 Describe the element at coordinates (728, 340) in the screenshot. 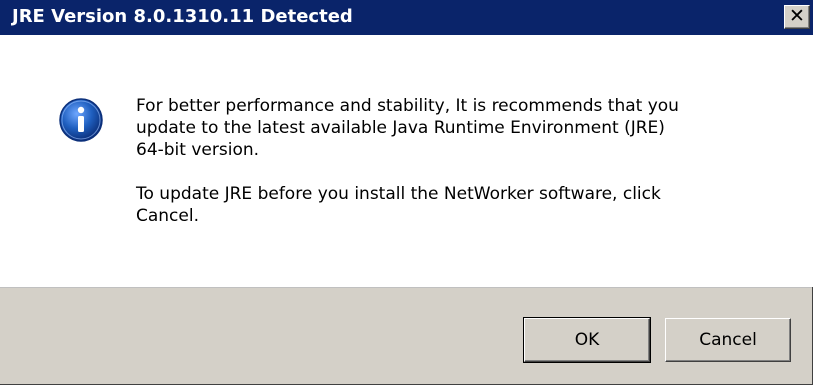

I see `cancel-button: Cancel` at that location.